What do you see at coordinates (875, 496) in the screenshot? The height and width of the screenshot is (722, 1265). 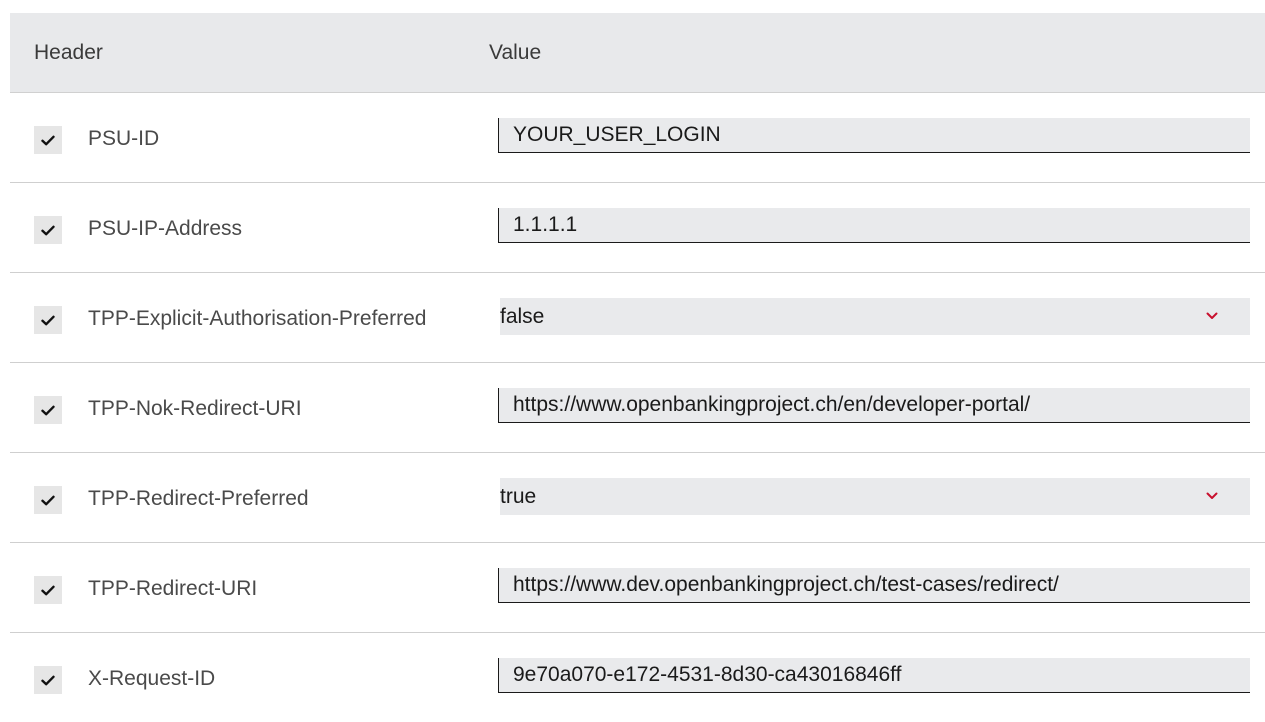 I see `header-value-select: true` at bounding box center [875, 496].